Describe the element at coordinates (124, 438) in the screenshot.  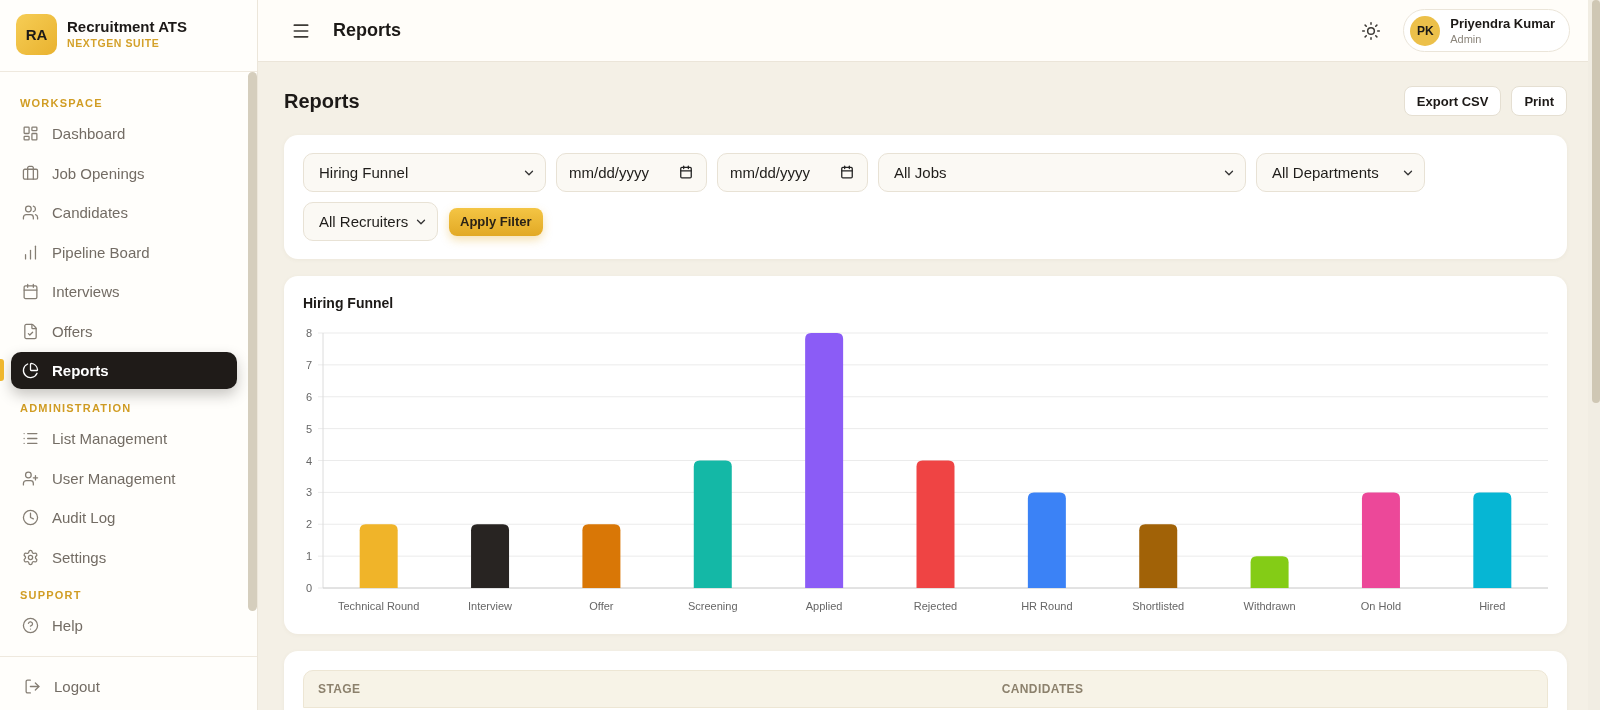
I see `nav-item: List Management` at that location.